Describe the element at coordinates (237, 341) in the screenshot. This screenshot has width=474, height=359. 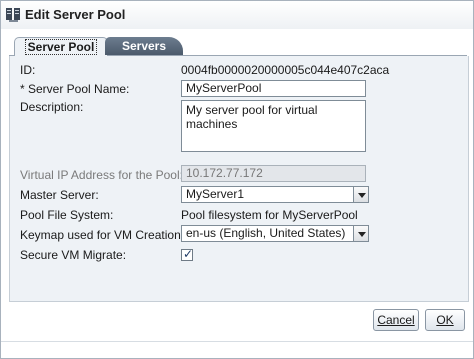
I see `bottom-divider` at that location.